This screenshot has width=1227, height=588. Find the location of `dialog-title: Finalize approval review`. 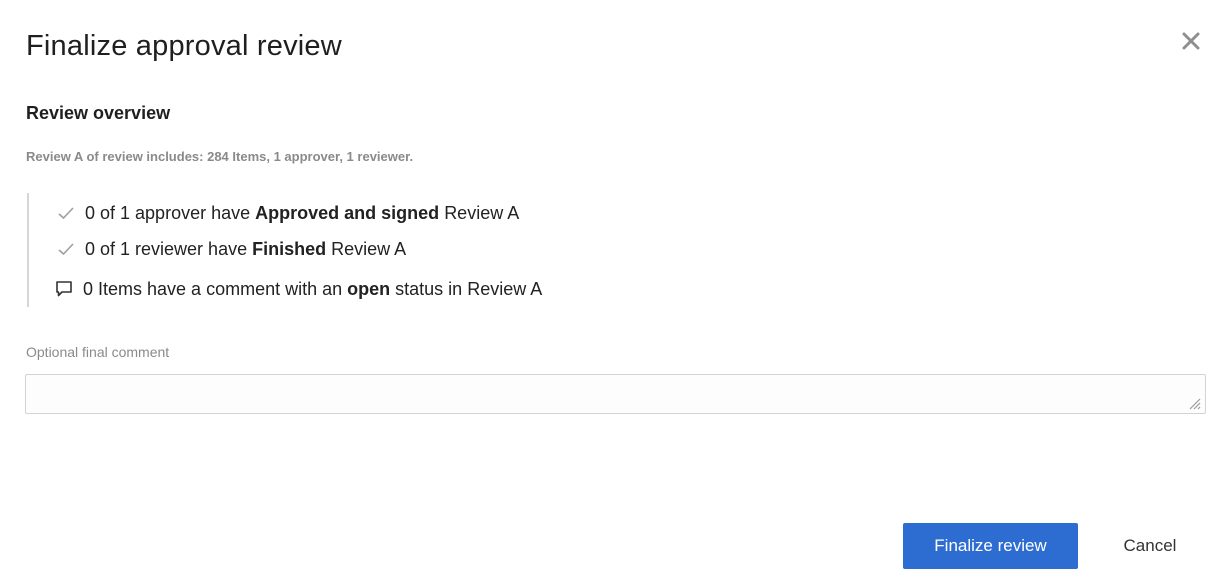

dialog-title: Finalize approval review is located at coordinates (184, 46).